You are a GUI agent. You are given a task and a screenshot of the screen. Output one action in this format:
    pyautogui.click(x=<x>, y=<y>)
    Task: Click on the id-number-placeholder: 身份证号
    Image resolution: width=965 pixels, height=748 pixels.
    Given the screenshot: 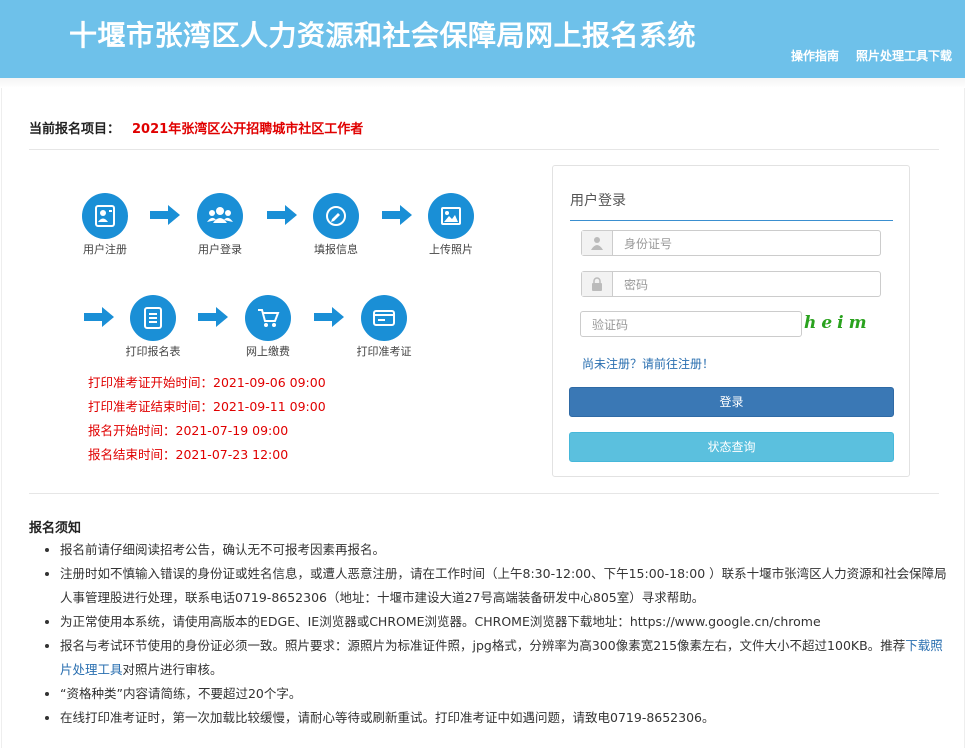 What is the action you would take?
    pyautogui.click(x=648, y=244)
    